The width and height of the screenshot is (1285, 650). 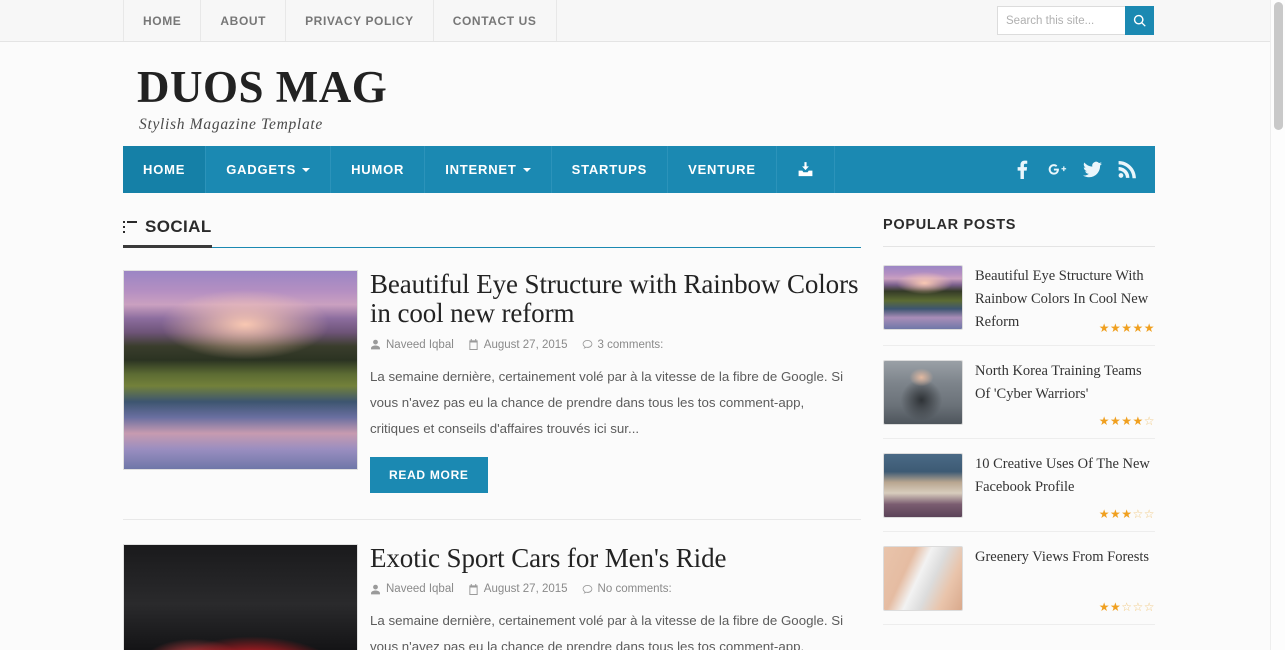 I want to click on section-title-wrap: SOCIAL, so click(x=167, y=232).